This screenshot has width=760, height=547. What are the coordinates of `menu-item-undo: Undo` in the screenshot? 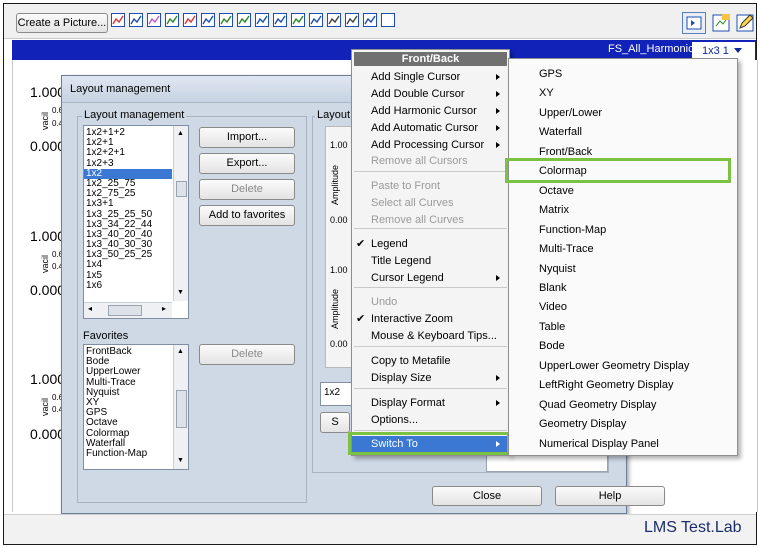 It's located at (430, 302).